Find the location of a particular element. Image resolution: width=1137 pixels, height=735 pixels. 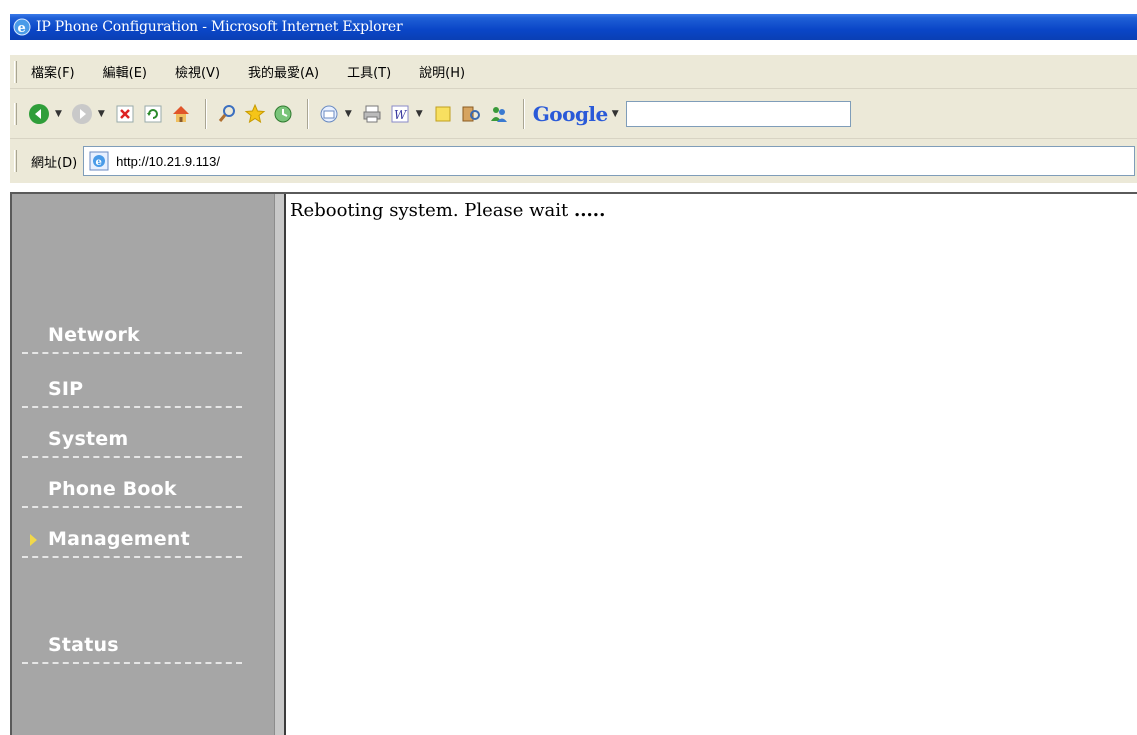

research-button is located at coordinates (471, 114).